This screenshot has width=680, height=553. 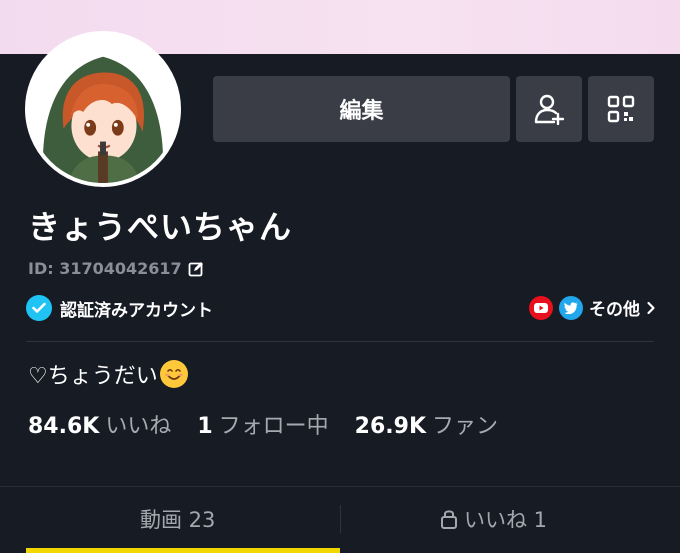 I want to click on avatar-illustration, so click(x=103, y=109).